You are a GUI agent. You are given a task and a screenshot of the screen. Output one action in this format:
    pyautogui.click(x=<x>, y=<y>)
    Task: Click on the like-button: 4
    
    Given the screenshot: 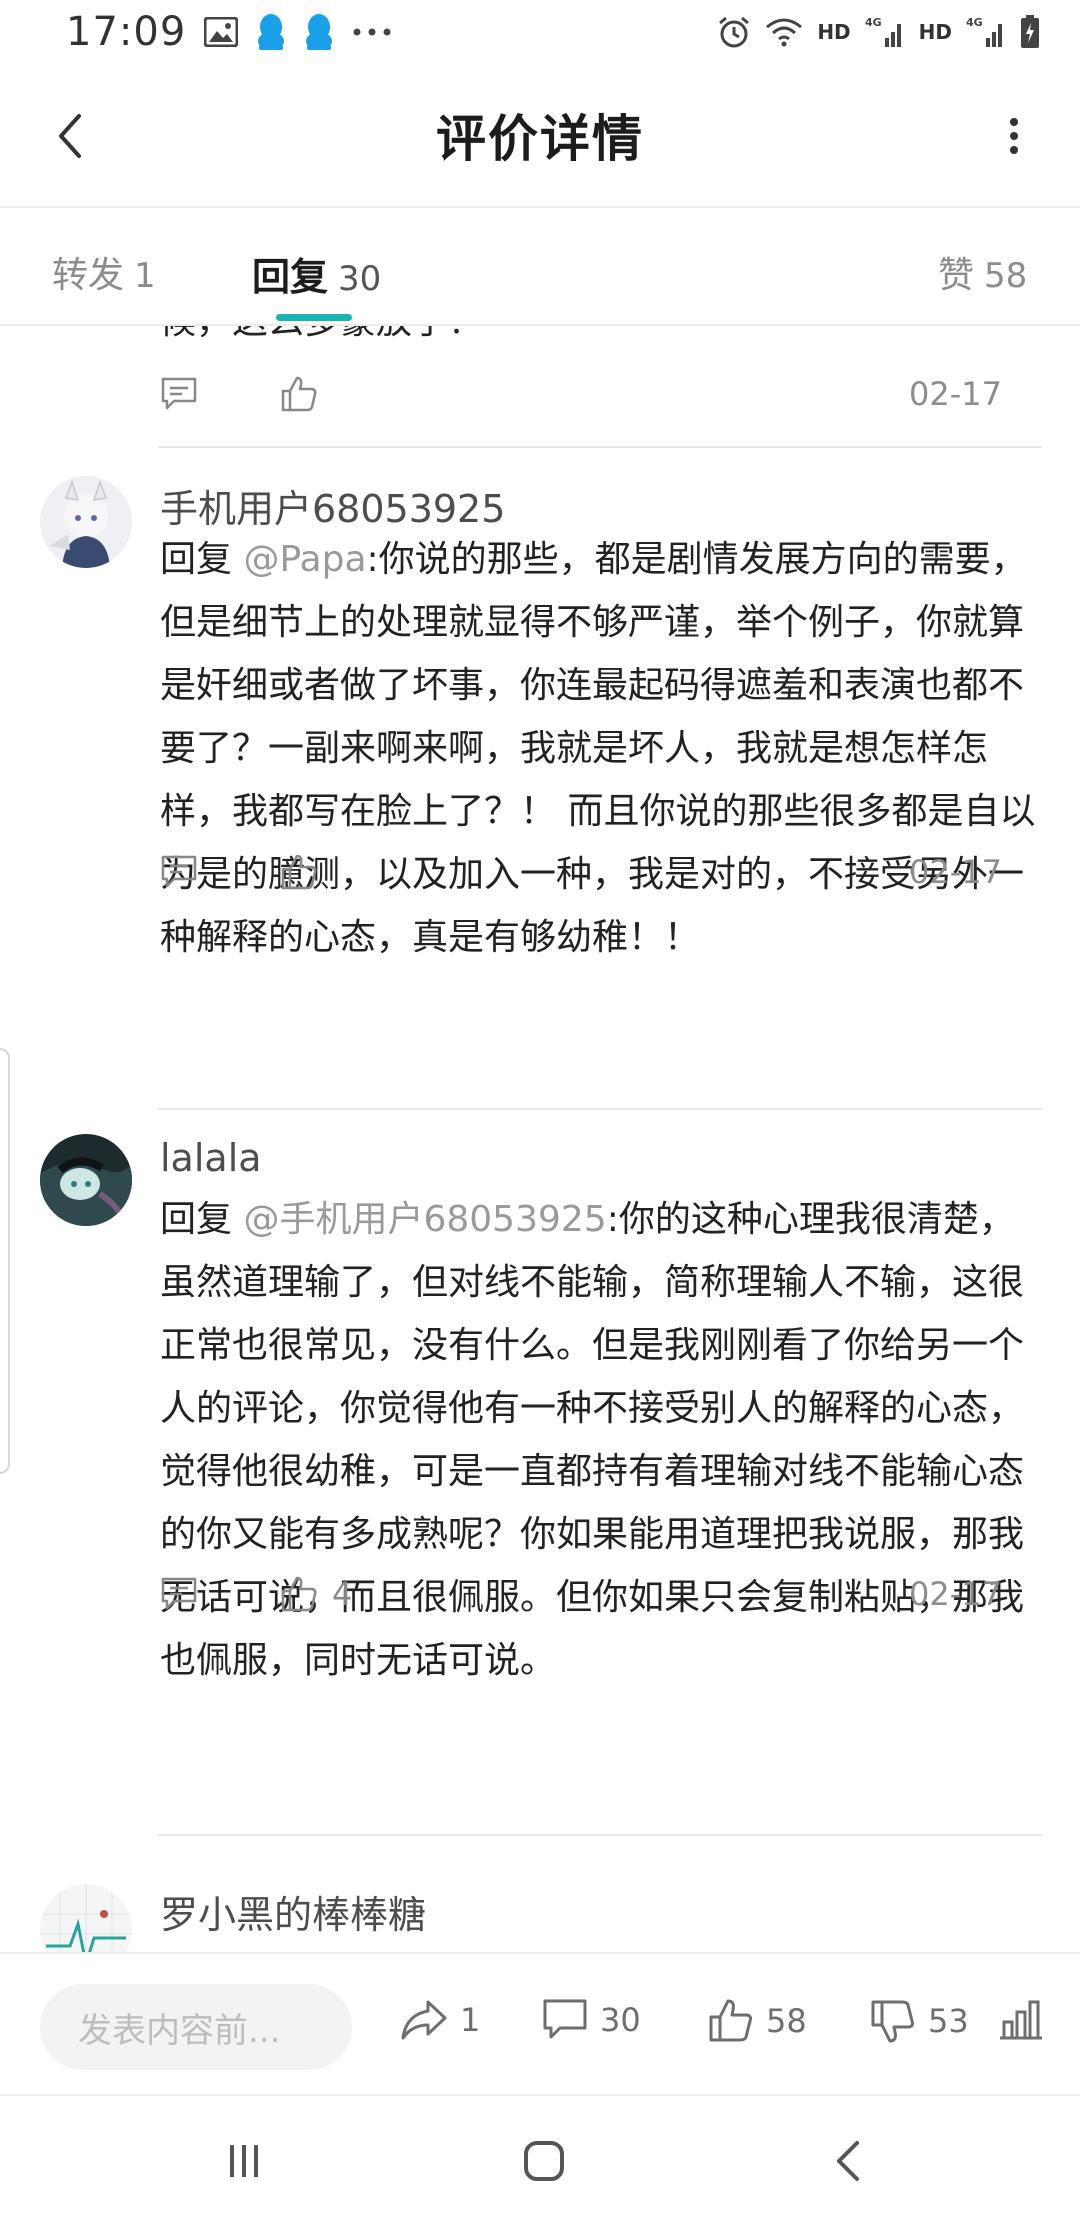 What is the action you would take?
    pyautogui.click(x=316, y=1594)
    